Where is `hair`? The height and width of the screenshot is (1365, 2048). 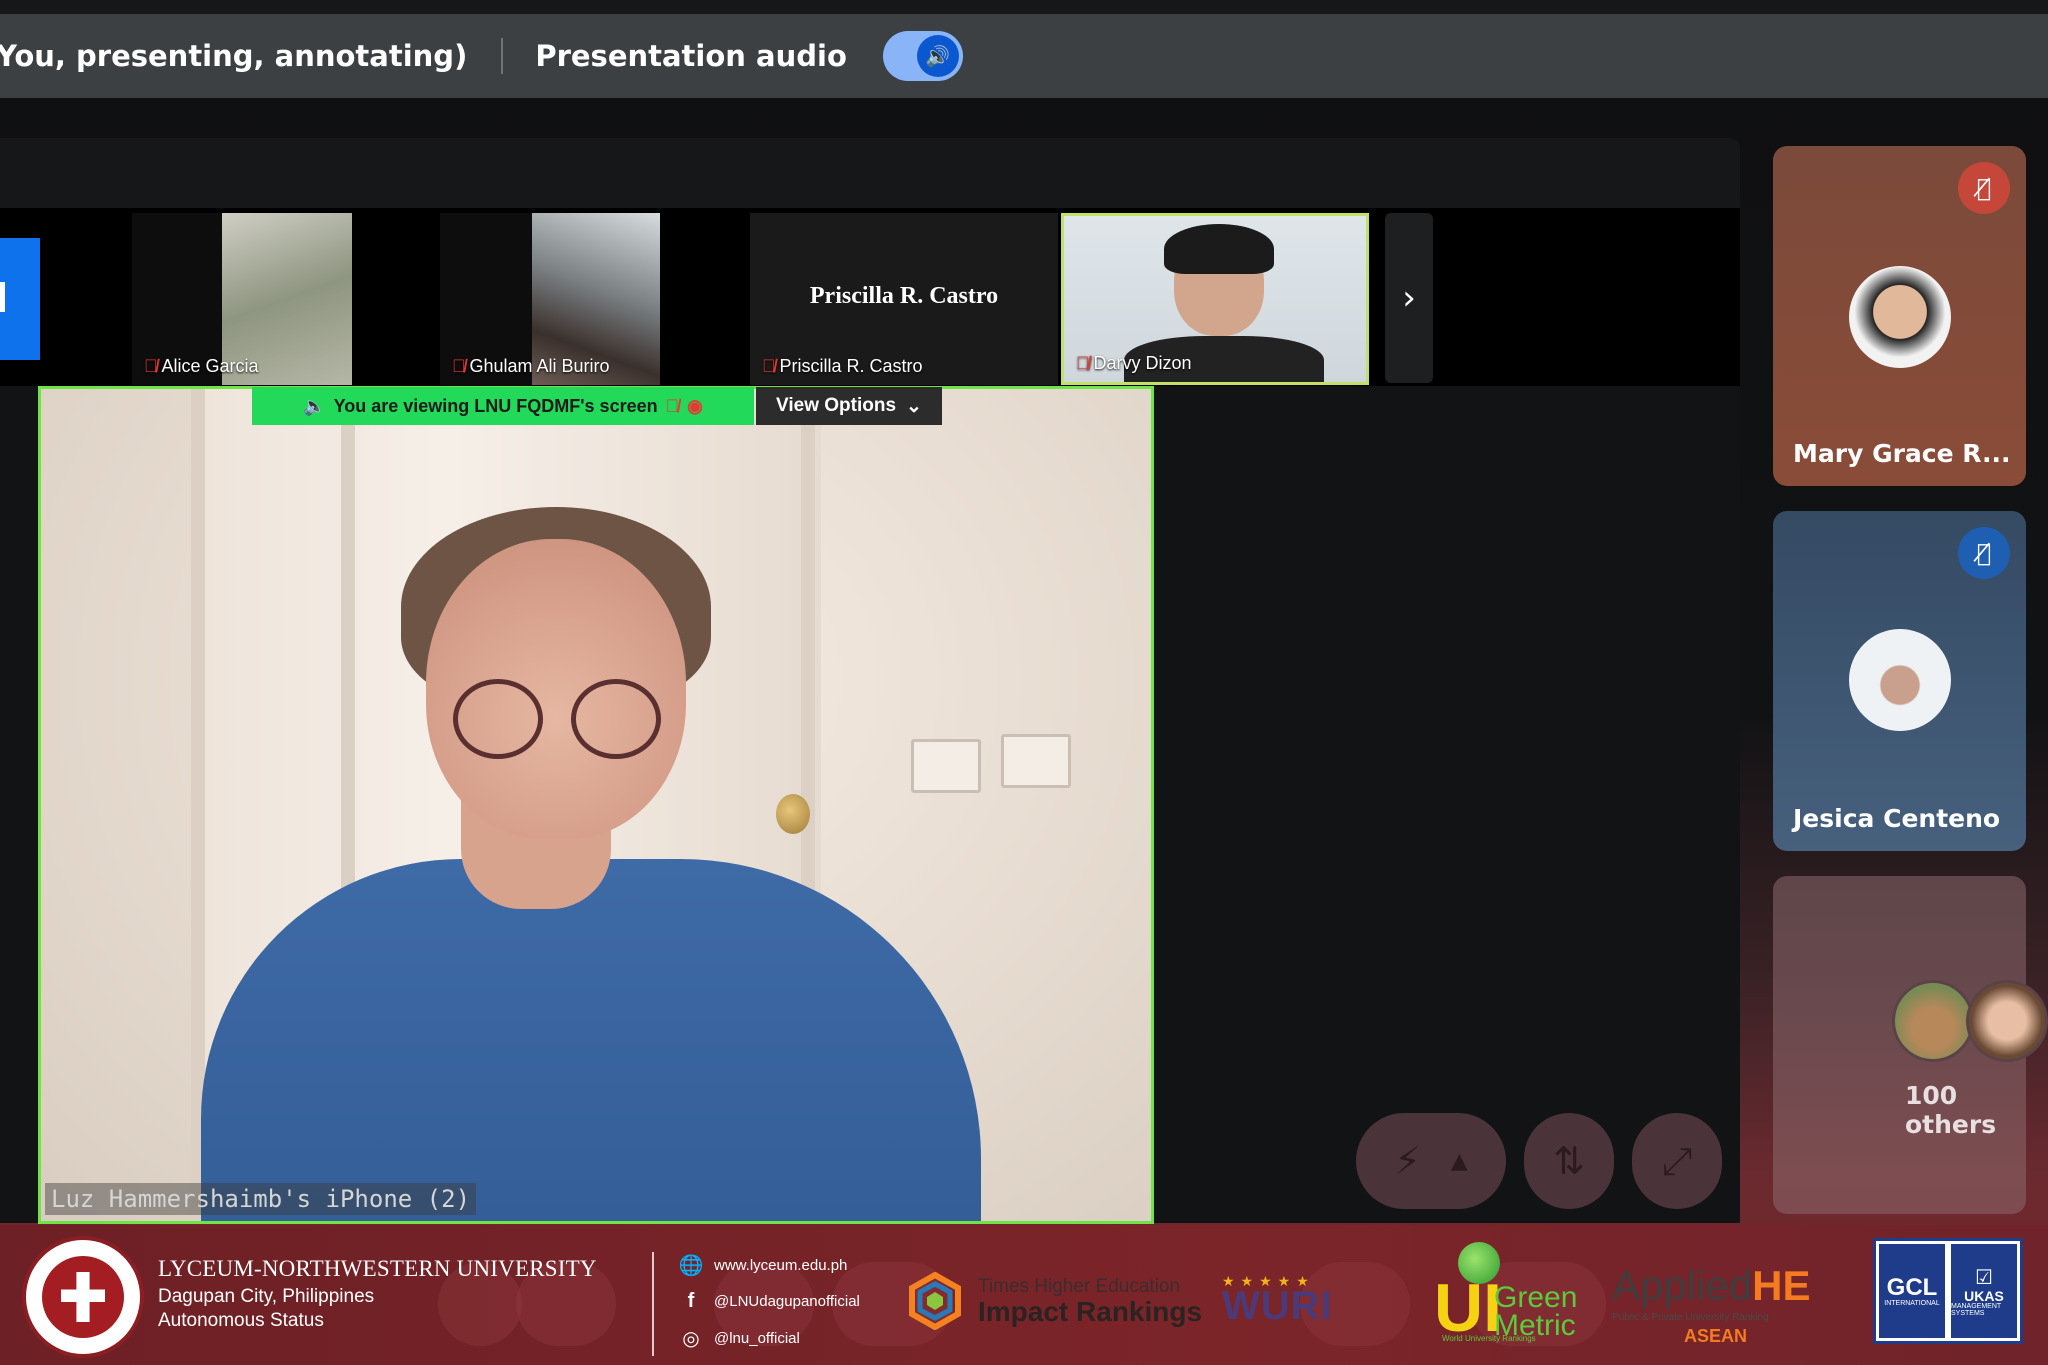 hair is located at coordinates (1219, 249).